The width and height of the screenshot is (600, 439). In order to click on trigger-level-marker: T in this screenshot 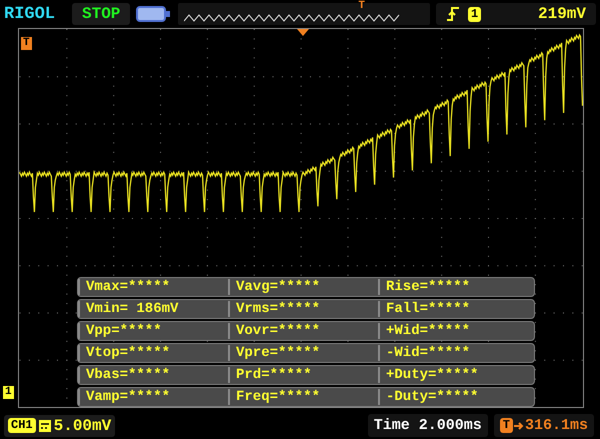, I will do `click(26, 43)`.